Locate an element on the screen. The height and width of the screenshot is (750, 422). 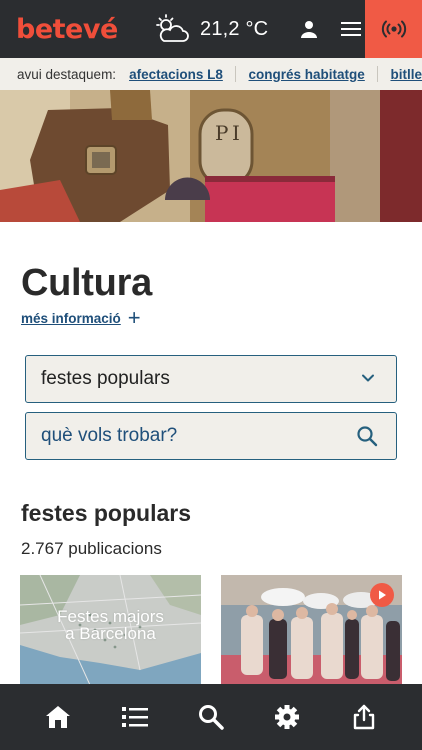
play-icon is located at coordinates (382, 595).